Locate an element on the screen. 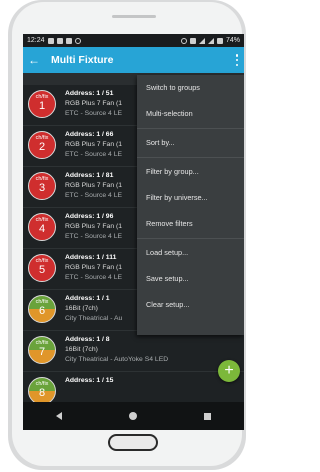 The width and height of the screenshot is (320, 472). fixture-type: 16Bit (7ch) is located at coordinates (81, 349).